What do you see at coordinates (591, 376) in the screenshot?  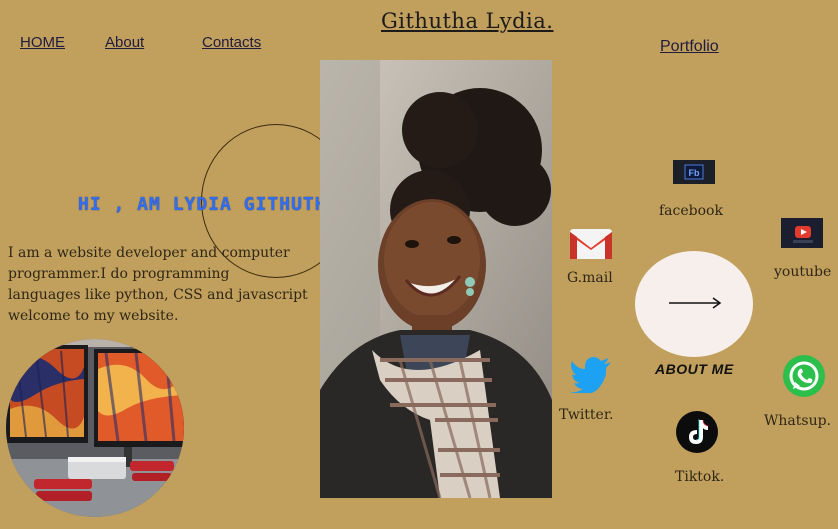 I see `twitter-icon` at bounding box center [591, 376].